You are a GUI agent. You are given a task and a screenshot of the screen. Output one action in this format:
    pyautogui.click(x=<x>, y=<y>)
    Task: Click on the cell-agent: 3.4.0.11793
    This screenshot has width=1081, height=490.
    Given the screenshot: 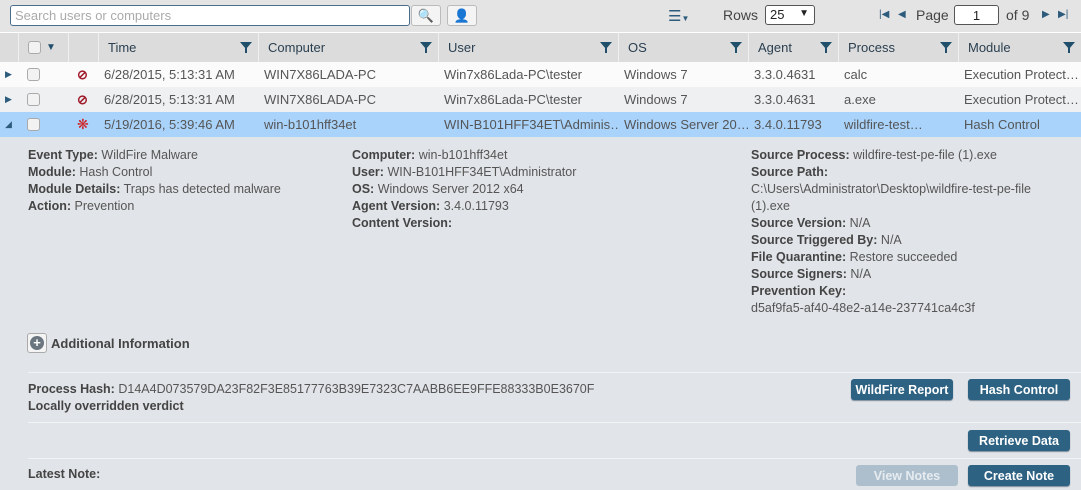 What is the action you would take?
    pyautogui.click(x=788, y=124)
    